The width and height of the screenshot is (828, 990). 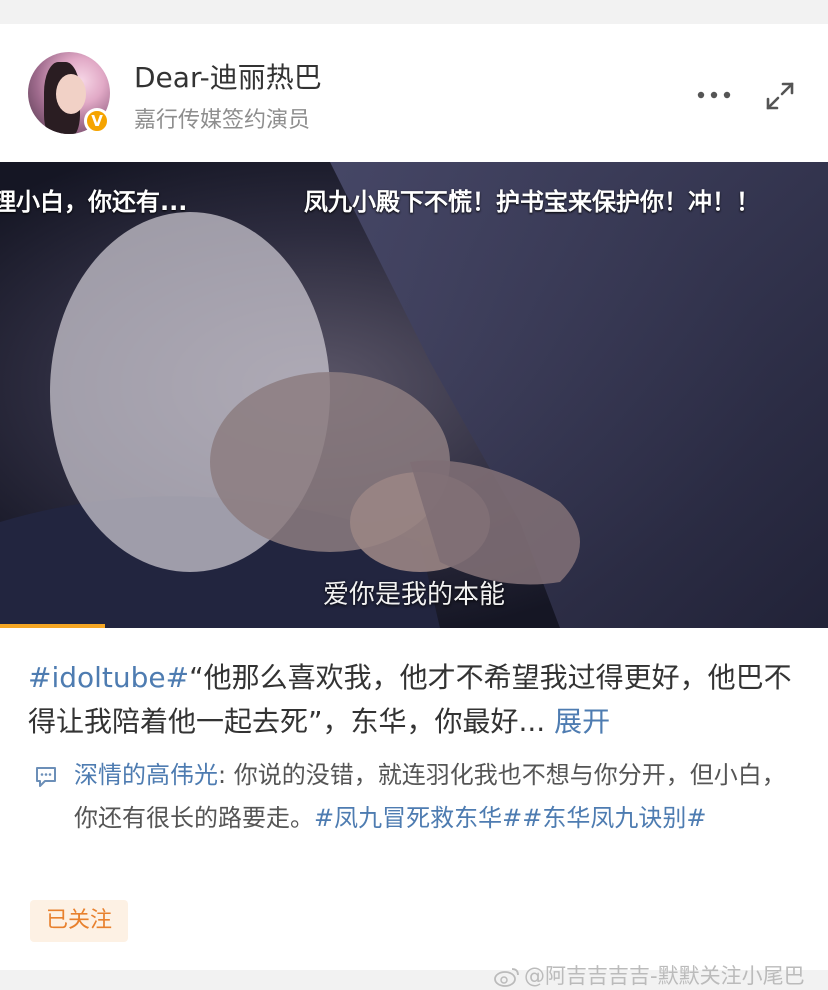 What do you see at coordinates (413, 595) in the screenshot?
I see `video-subtitle: 爱你是我的本能` at bounding box center [413, 595].